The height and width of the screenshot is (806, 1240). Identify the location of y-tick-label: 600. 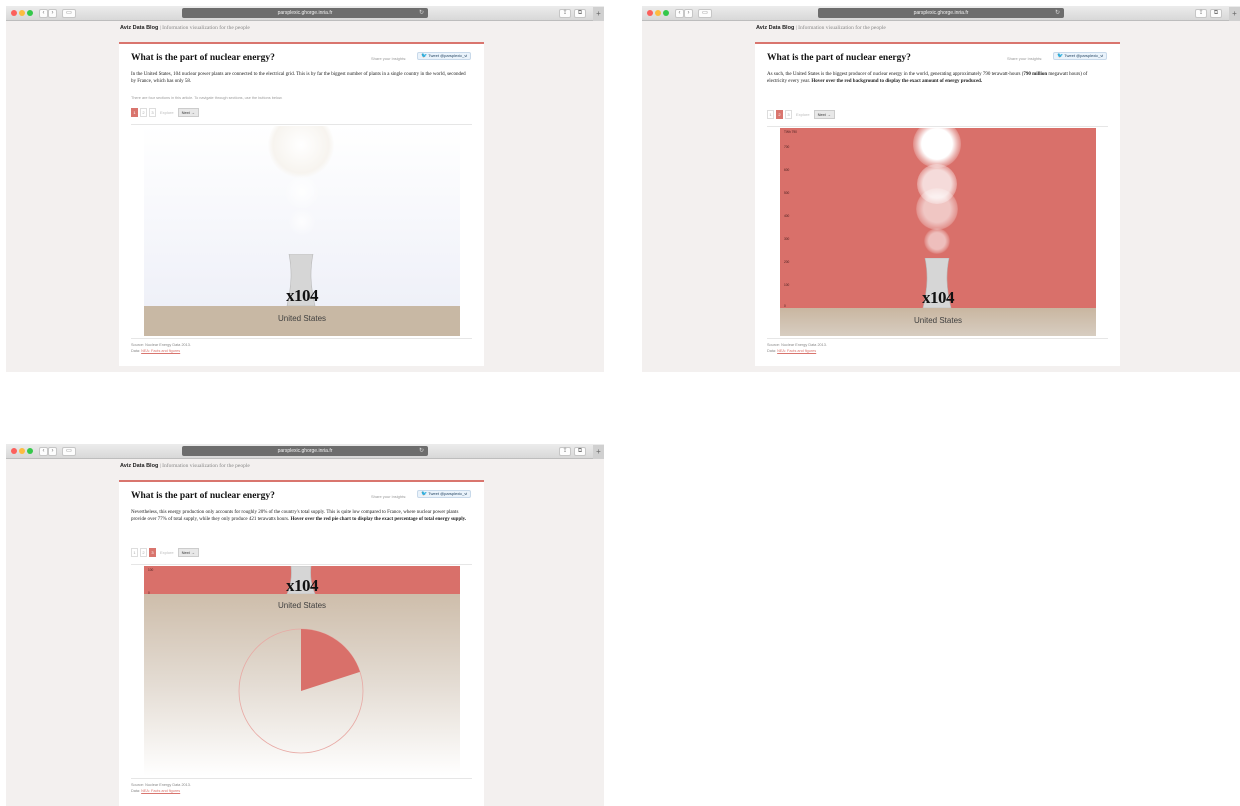
(787, 170).